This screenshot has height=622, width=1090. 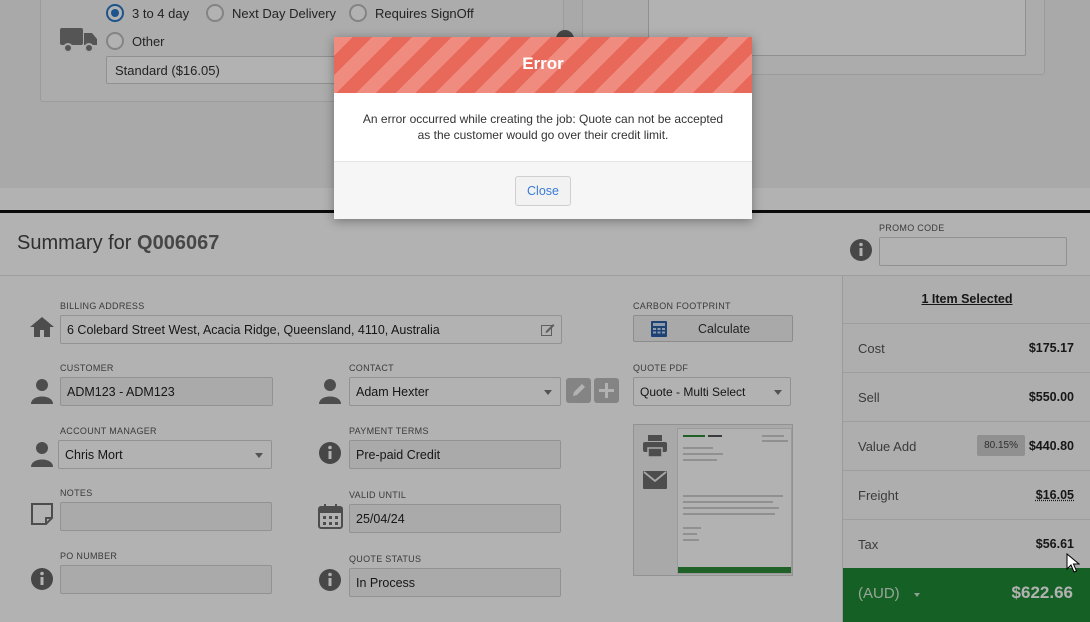 What do you see at coordinates (1073, 563) in the screenshot?
I see `mouse-cursor-icon` at bounding box center [1073, 563].